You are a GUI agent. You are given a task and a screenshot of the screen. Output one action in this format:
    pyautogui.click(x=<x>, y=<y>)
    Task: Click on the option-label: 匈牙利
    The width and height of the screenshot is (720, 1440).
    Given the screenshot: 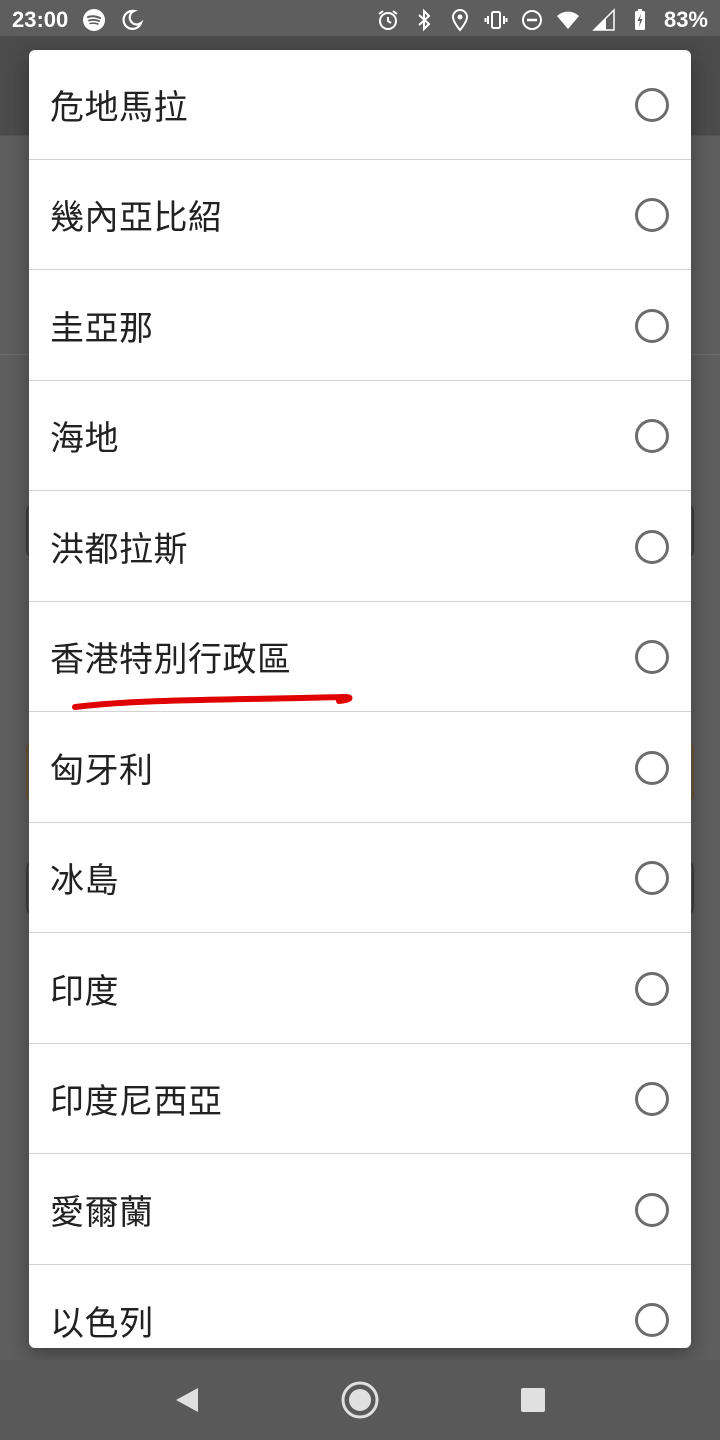 What is the action you would take?
    pyautogui.click(x=102, y=771)
    